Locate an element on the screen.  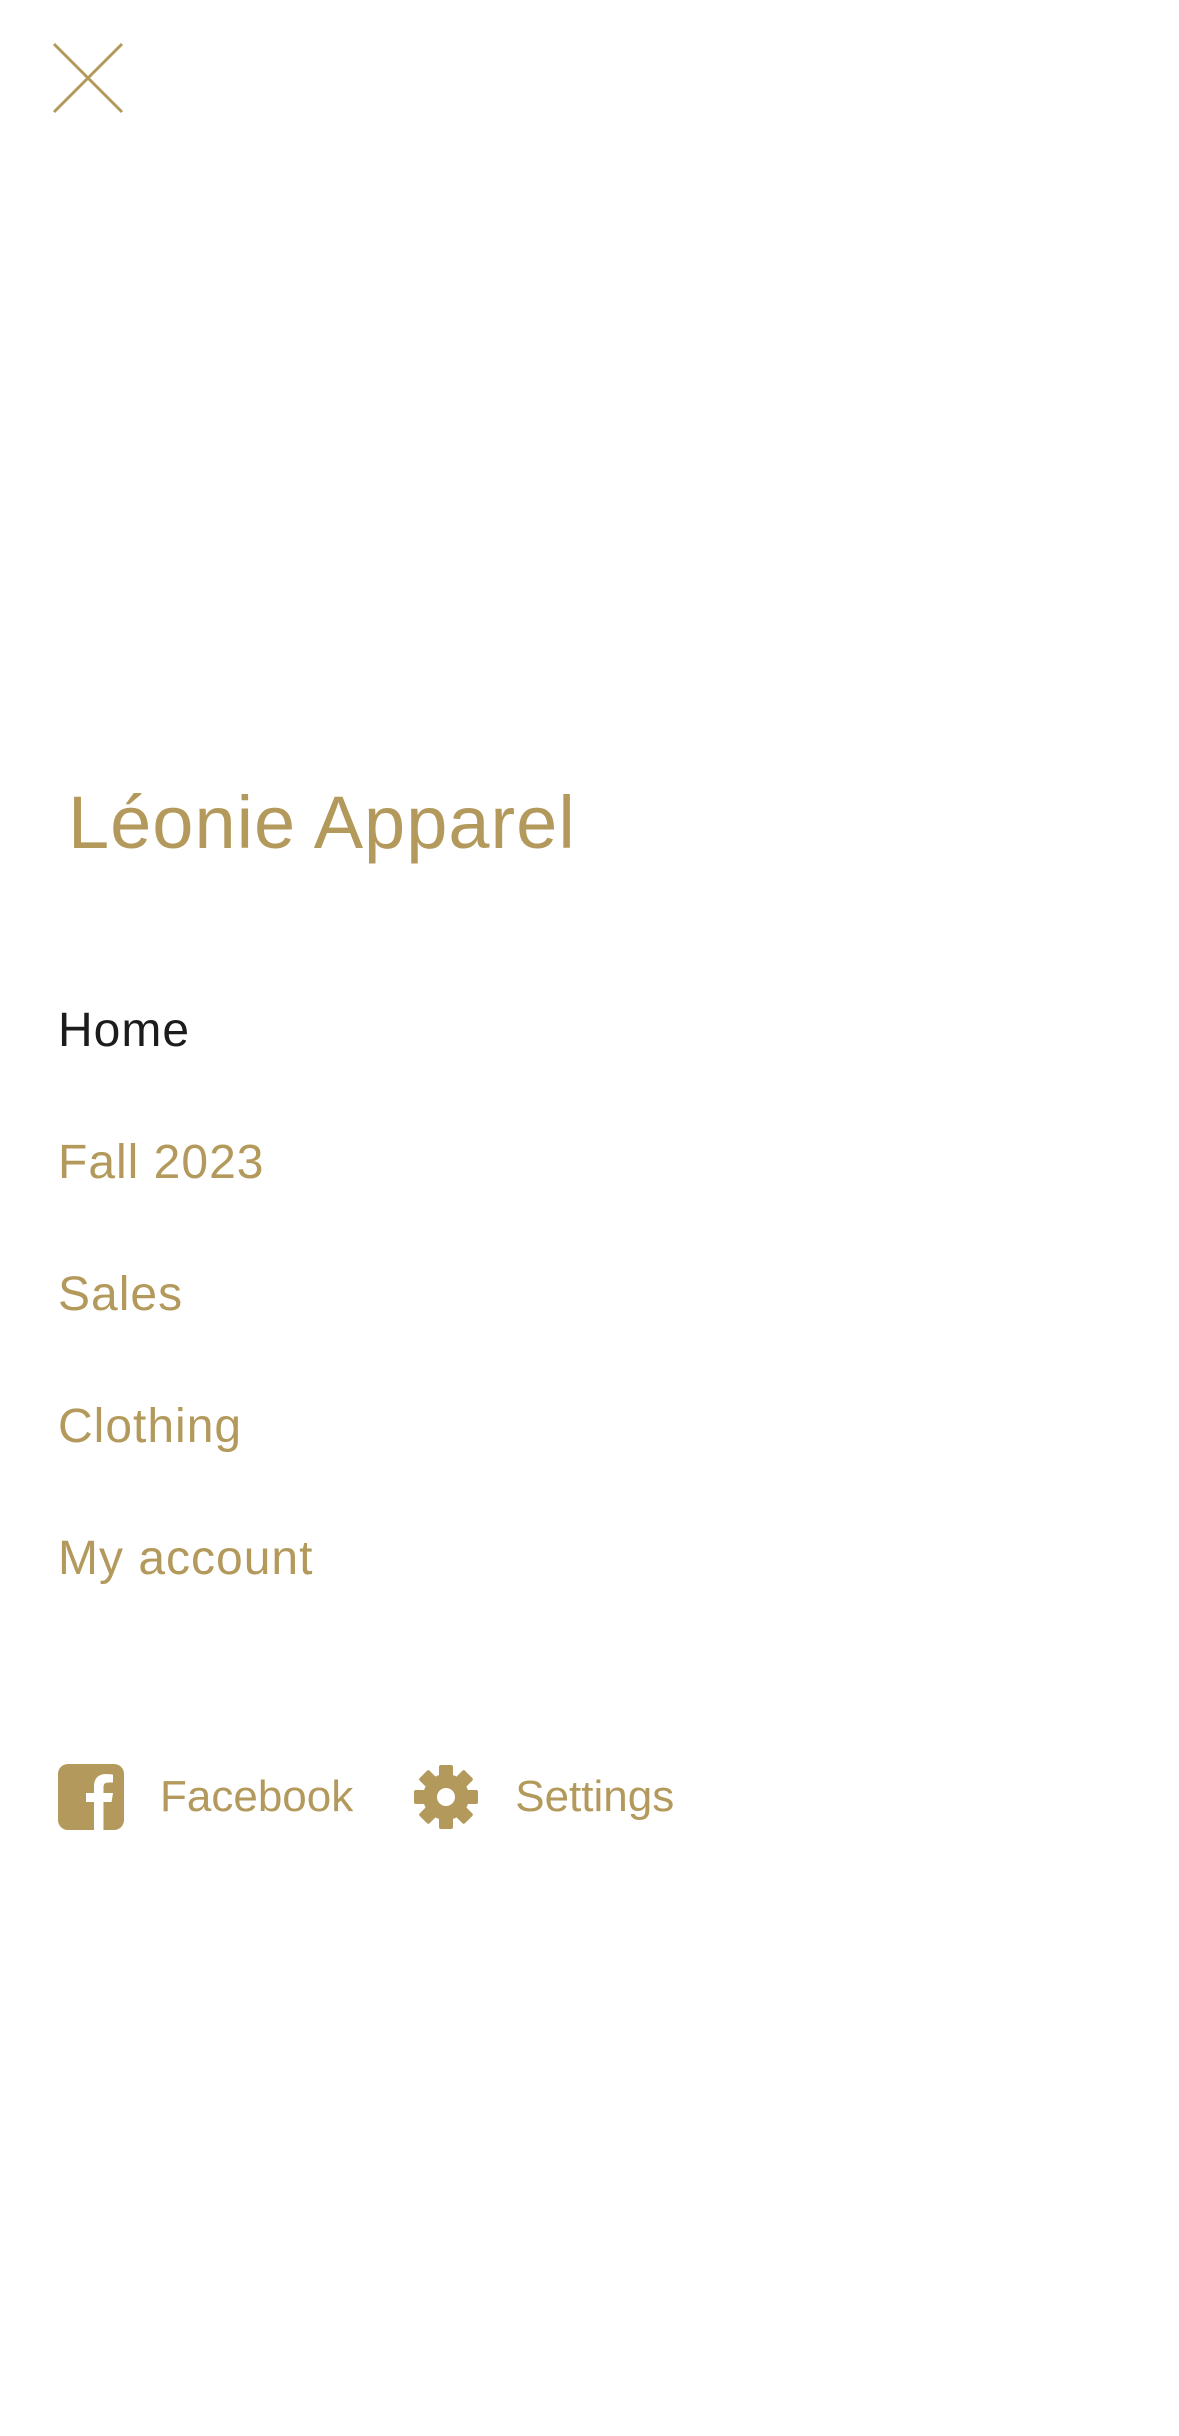
facebook-label: Facebook is located at coordinates (257, 1796).